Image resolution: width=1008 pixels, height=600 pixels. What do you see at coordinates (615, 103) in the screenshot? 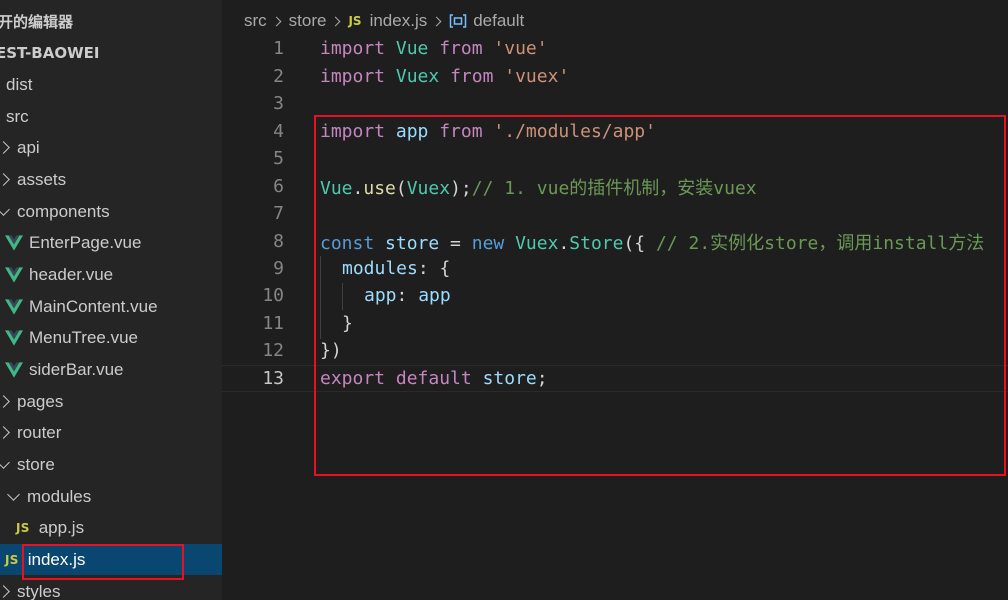
I see `code-line-3: 3` at bounding box center [615, 103].